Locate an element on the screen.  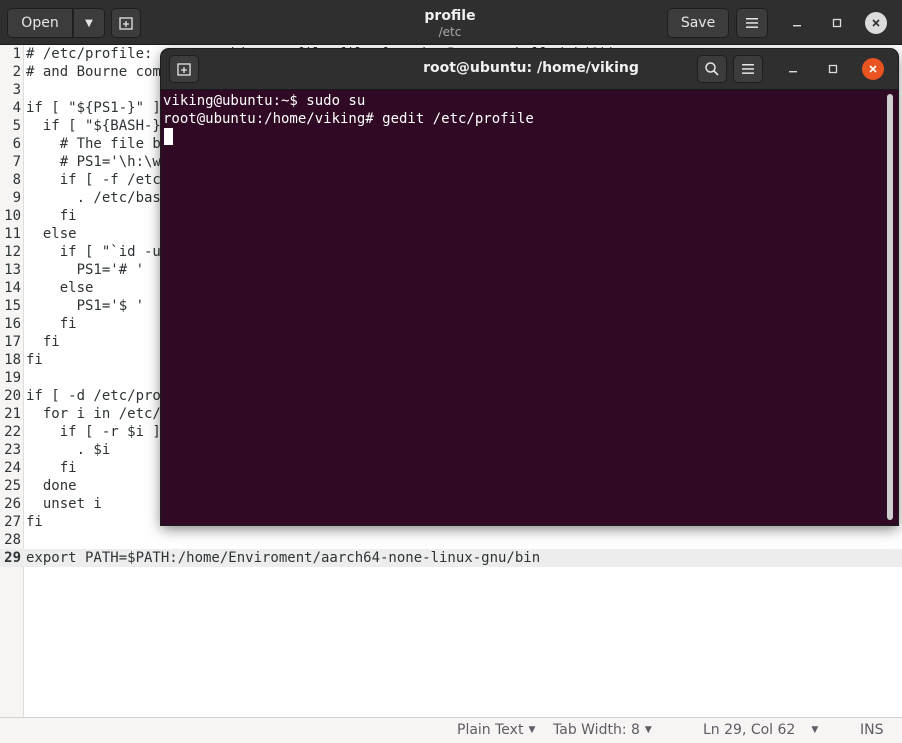
terminal-title: root@ubuntu: /home/viking is located at coordinates (531, 68).